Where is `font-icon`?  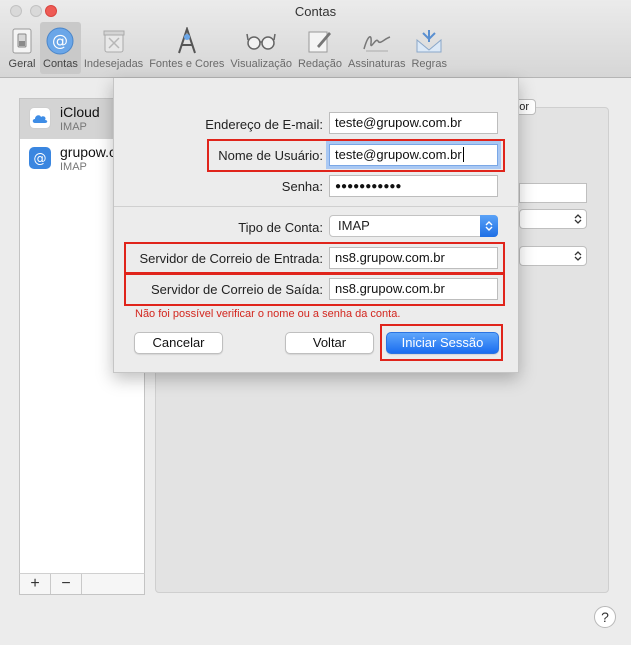
font-icon is located at coordinates (187, 41).